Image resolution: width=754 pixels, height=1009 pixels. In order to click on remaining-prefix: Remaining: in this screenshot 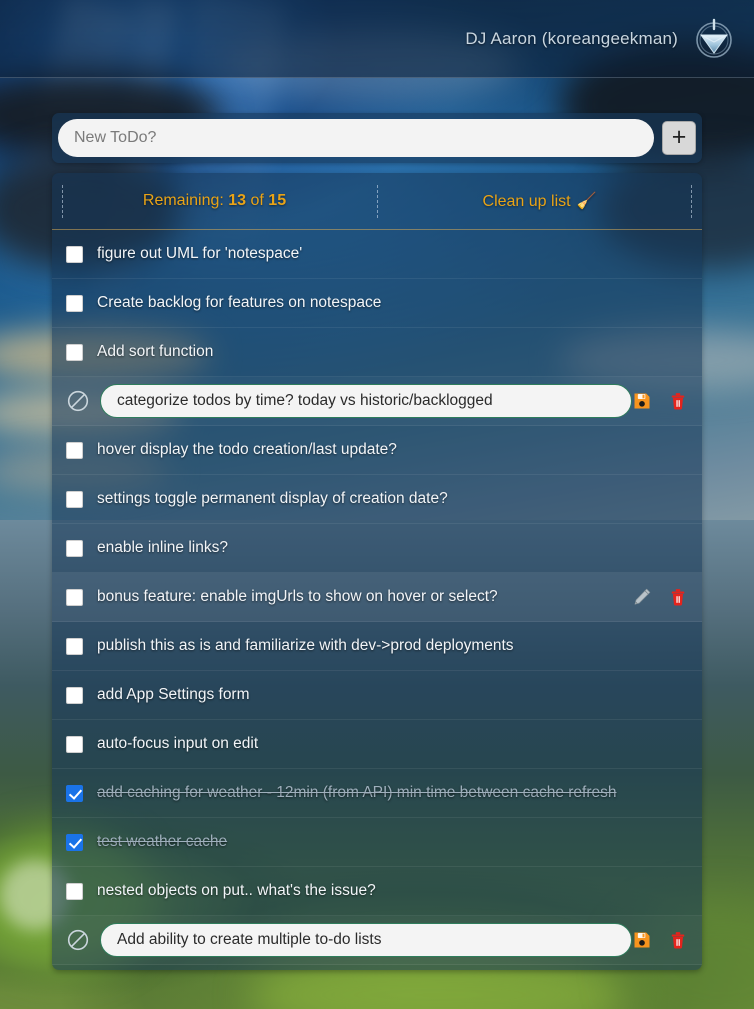, I will do `click(185, 200)`.